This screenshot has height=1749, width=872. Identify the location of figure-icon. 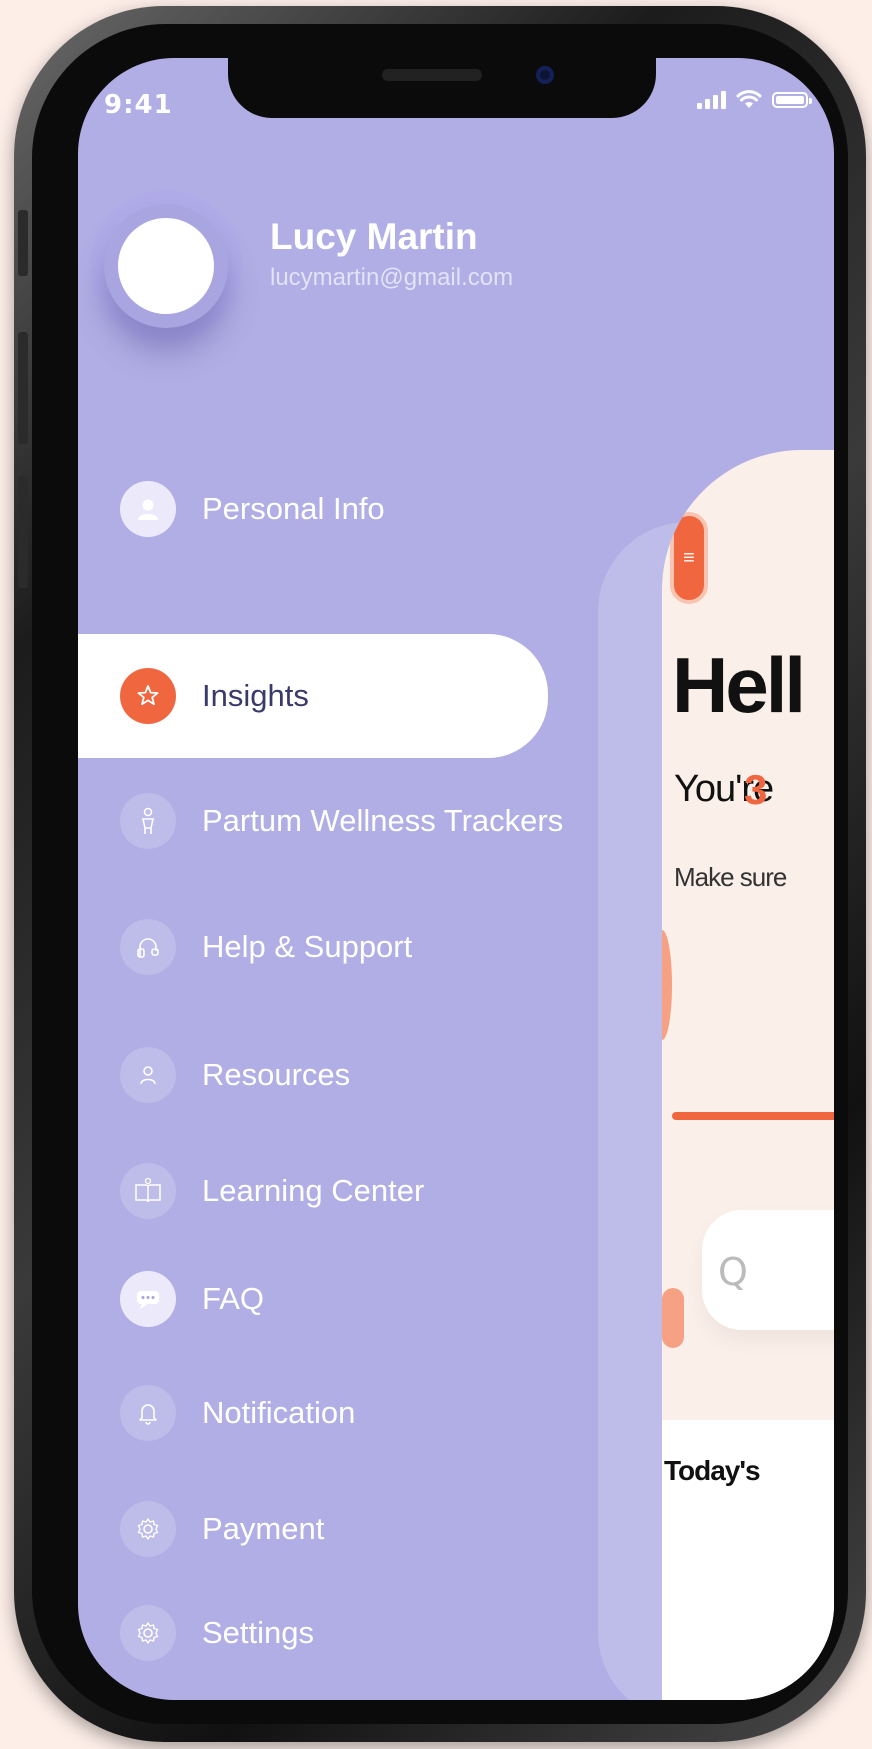
(148, 821).